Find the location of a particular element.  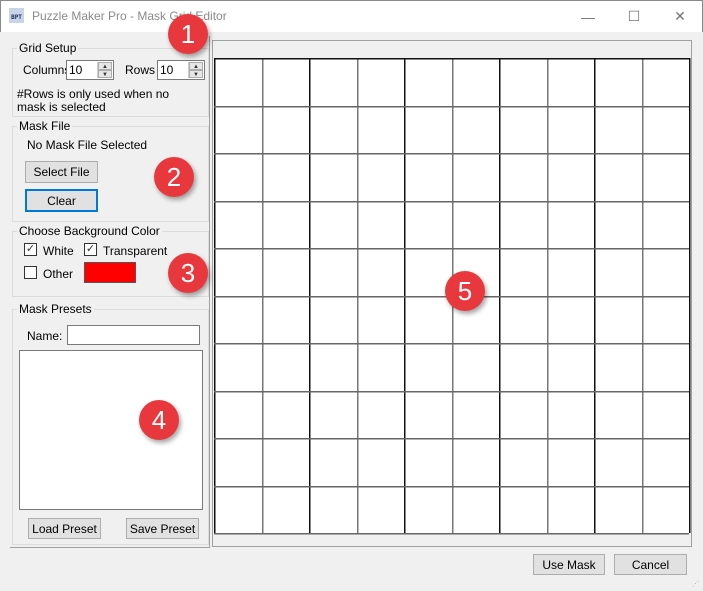

rows-spin: ▲ ▼ is located at coordinates (195, 70).